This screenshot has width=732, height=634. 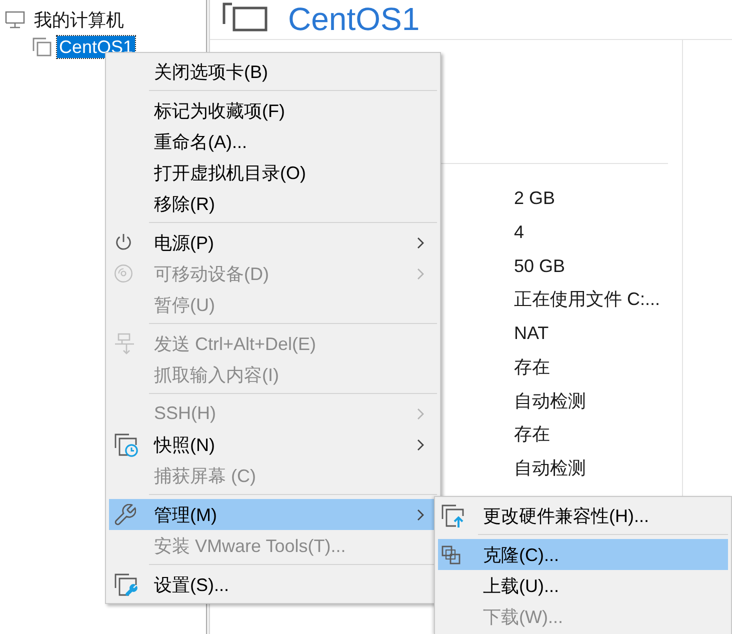 I want to click on wrench-icon, so click(x=125, y=515).